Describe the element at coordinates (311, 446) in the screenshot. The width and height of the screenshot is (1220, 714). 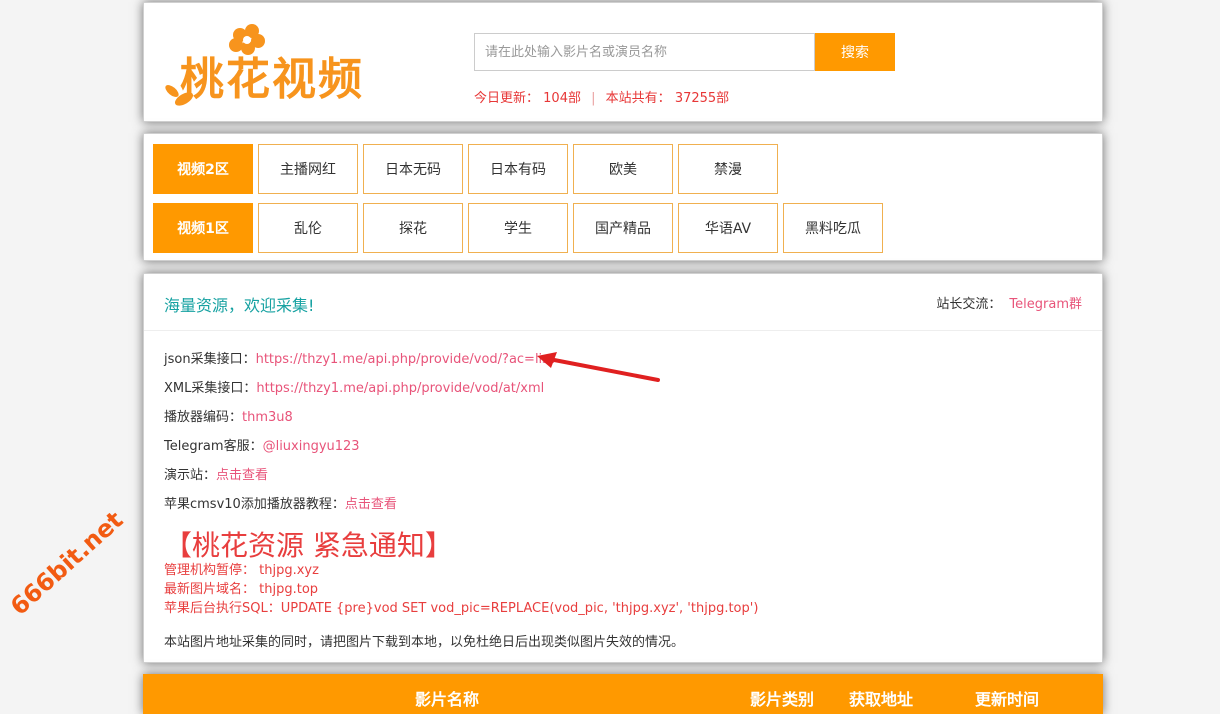
I see `telegram-service-value: @liuxingyu123` at that location.